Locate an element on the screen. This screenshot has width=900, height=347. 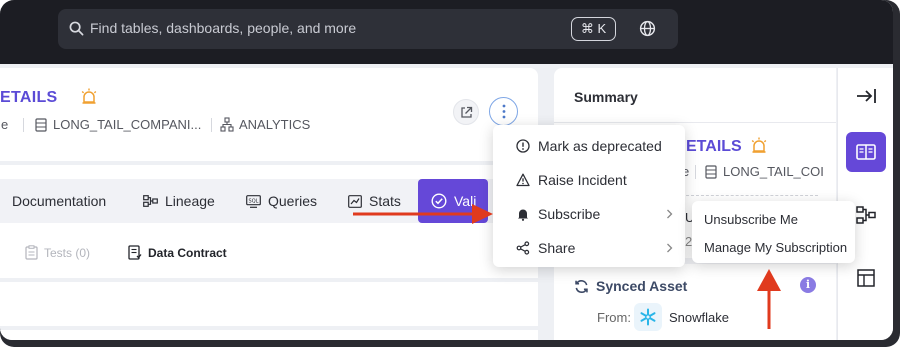
clipboard-icon is located at coordinates (31, 252).